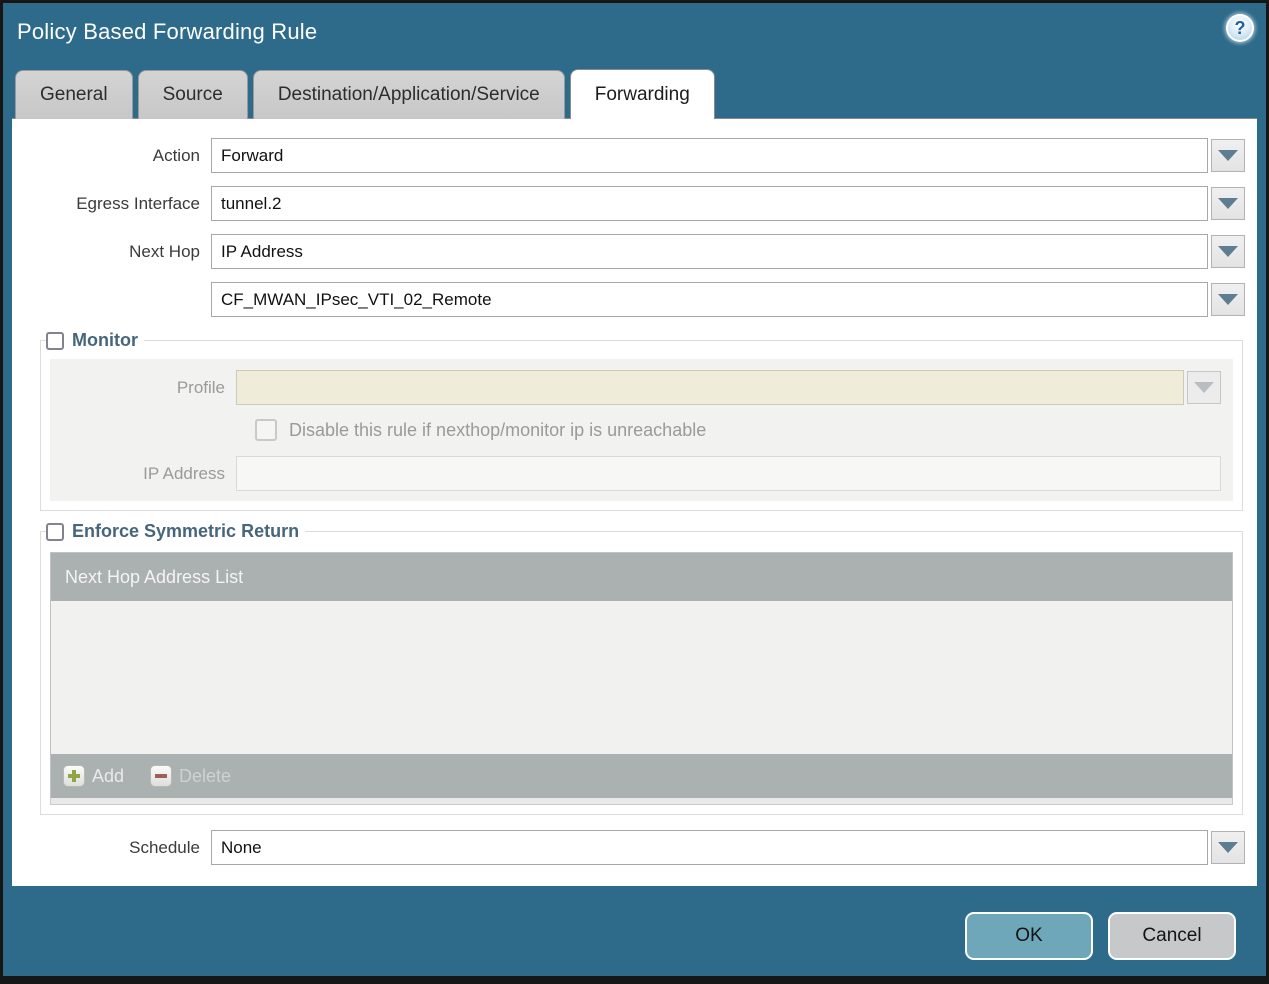 The height and width of the screenshot is (984, 1269). I want to click on dialog-footer: OK Cancel, so click(1100, 936).